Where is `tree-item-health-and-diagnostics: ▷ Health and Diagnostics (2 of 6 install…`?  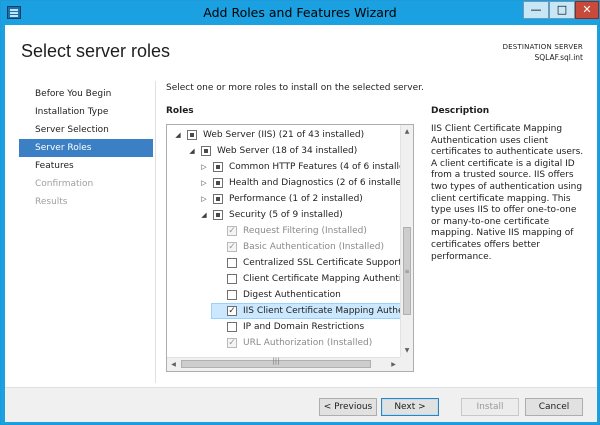
tree-item-health-and-diagnostics: ▷ Health and Diagnostics (2 of 6 install… is located at coordinates (284, 183).